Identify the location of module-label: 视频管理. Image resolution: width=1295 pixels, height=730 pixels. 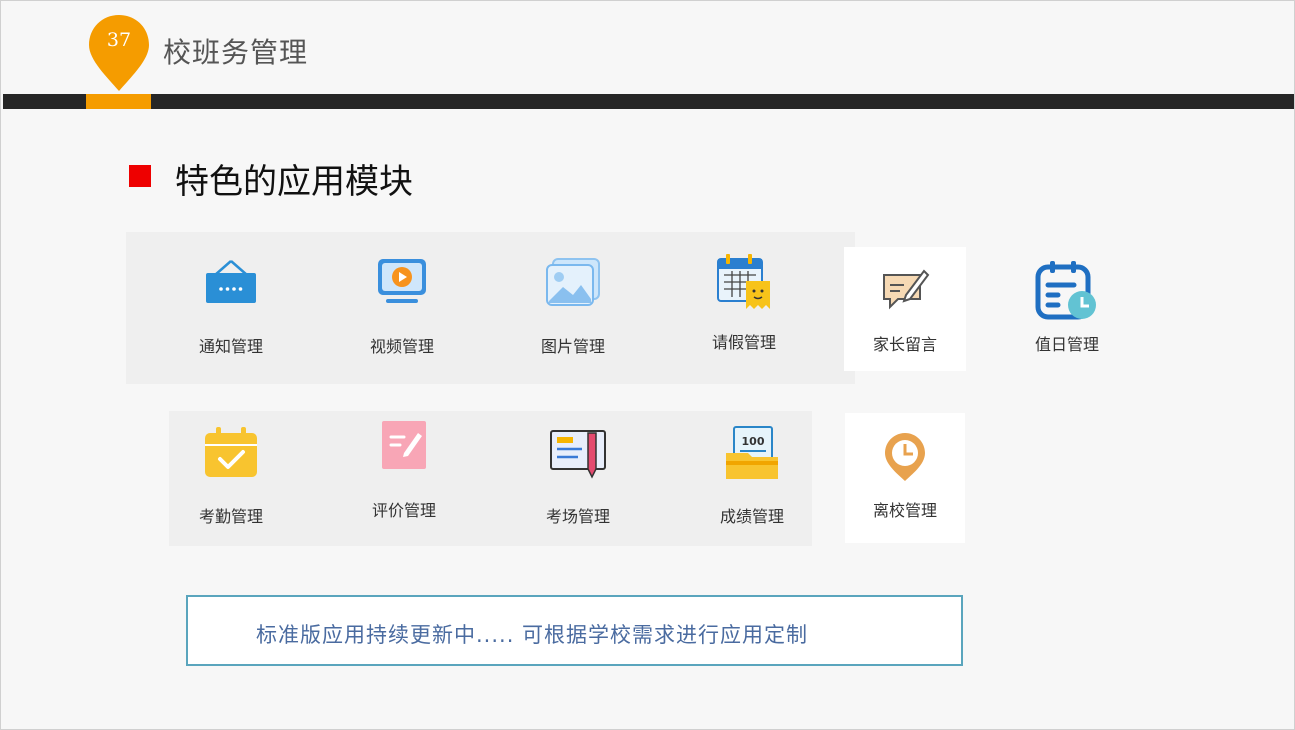
(401, 346).